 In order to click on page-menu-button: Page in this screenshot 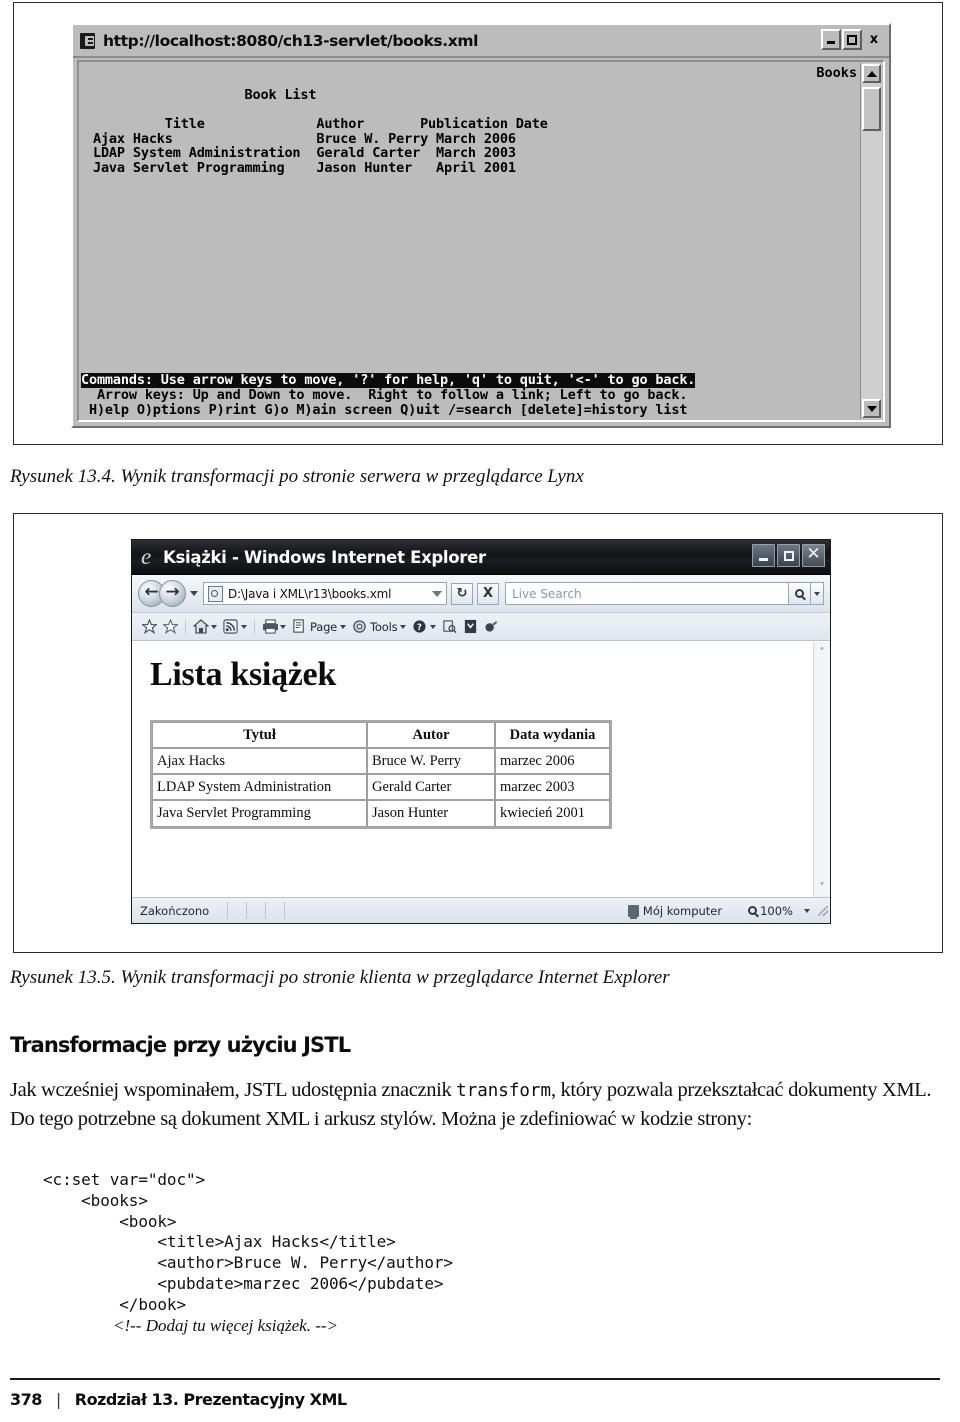, I will do `click(319, 627)`.